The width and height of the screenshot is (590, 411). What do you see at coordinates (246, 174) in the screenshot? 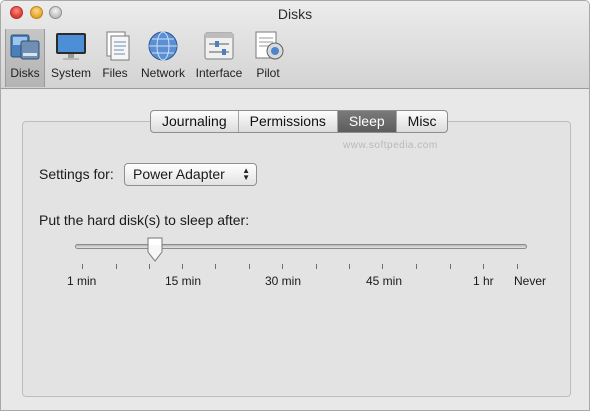
I see `chevron-updown-icon: ▲ ▼` at bounding box center [246, 174].